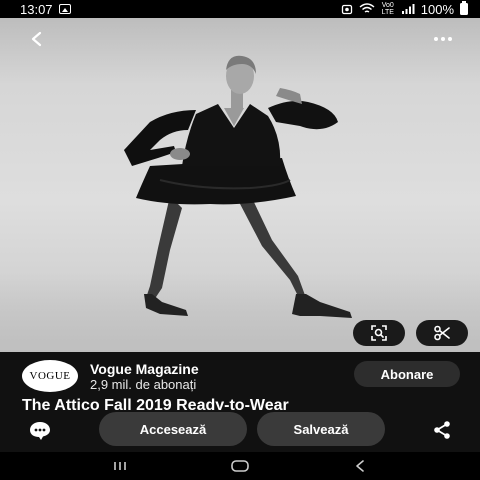  I want to click on battery-percentage: 100%, so click(437, 9).